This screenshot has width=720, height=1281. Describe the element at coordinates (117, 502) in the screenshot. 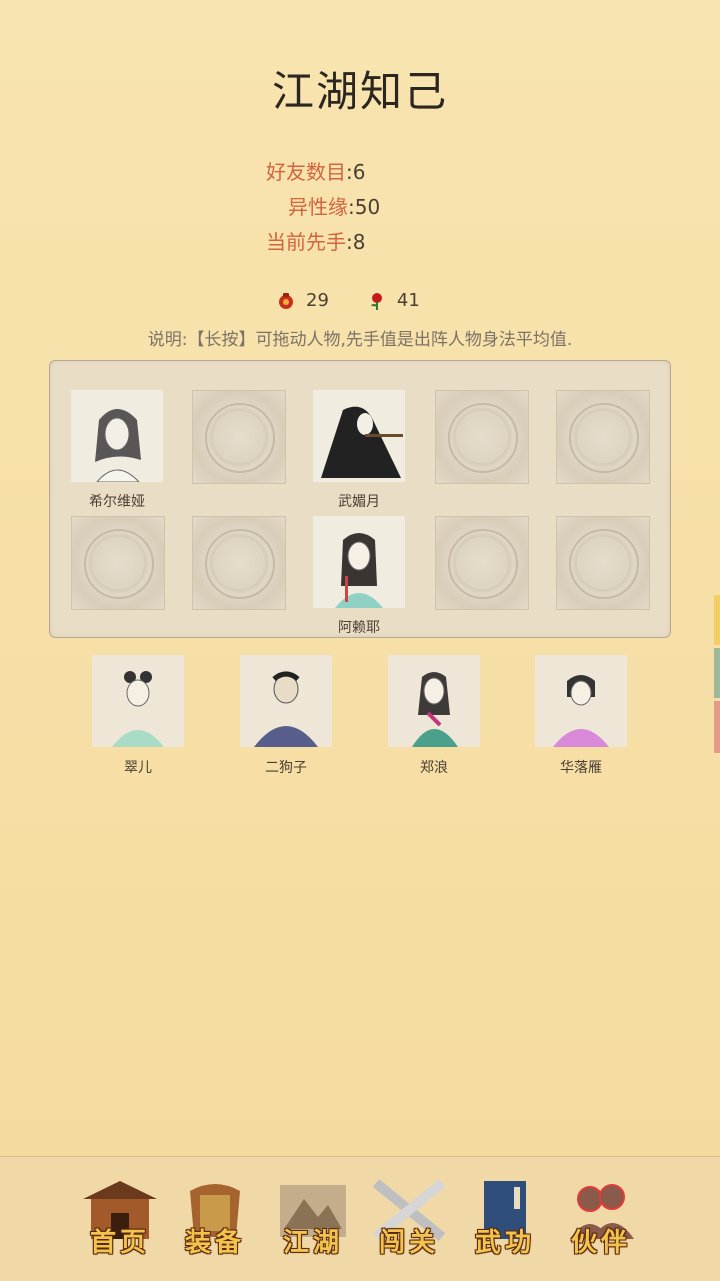

I see `character-name: 希尔维娅` at that location.